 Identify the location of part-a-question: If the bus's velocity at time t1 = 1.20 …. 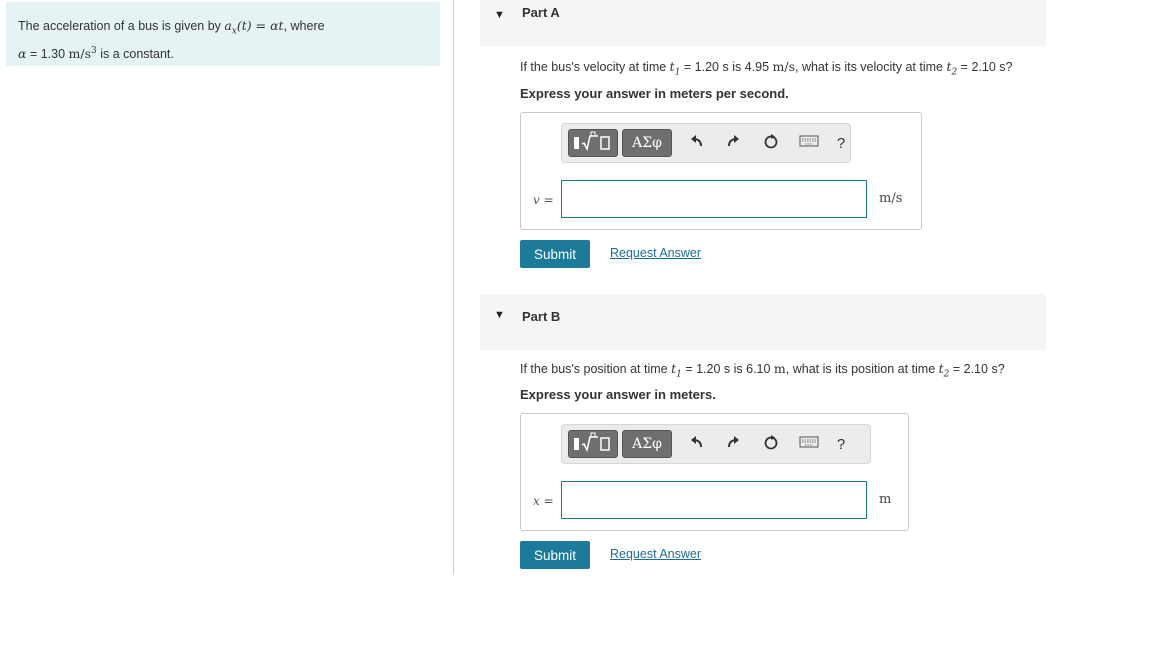
(766, 68).